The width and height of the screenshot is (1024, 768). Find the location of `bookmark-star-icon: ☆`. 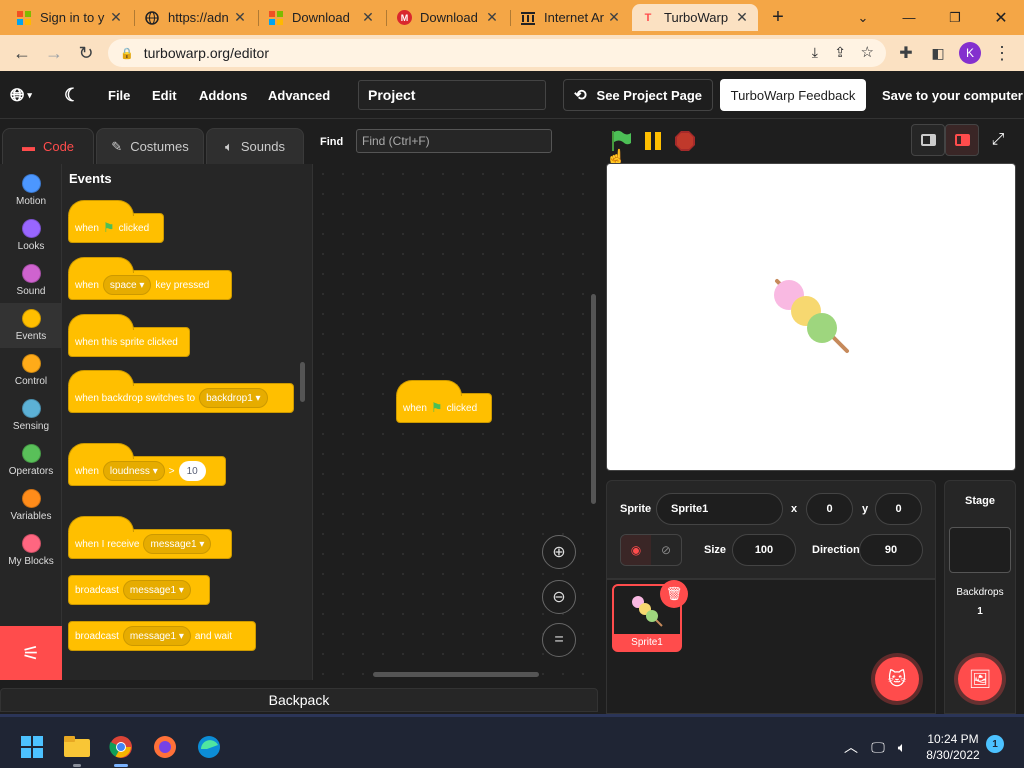

bookmark-star-icon: ☆ is located at coordinates (867, 52).